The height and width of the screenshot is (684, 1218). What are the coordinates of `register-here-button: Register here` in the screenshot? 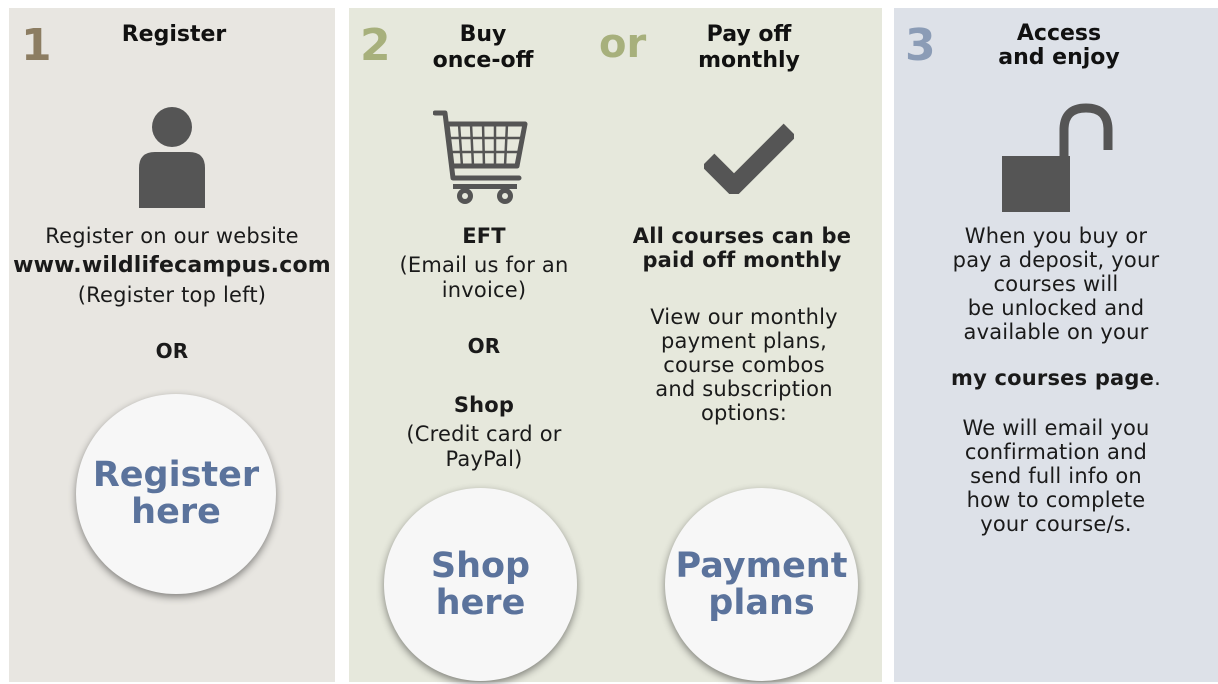 It's located at (176, 494).